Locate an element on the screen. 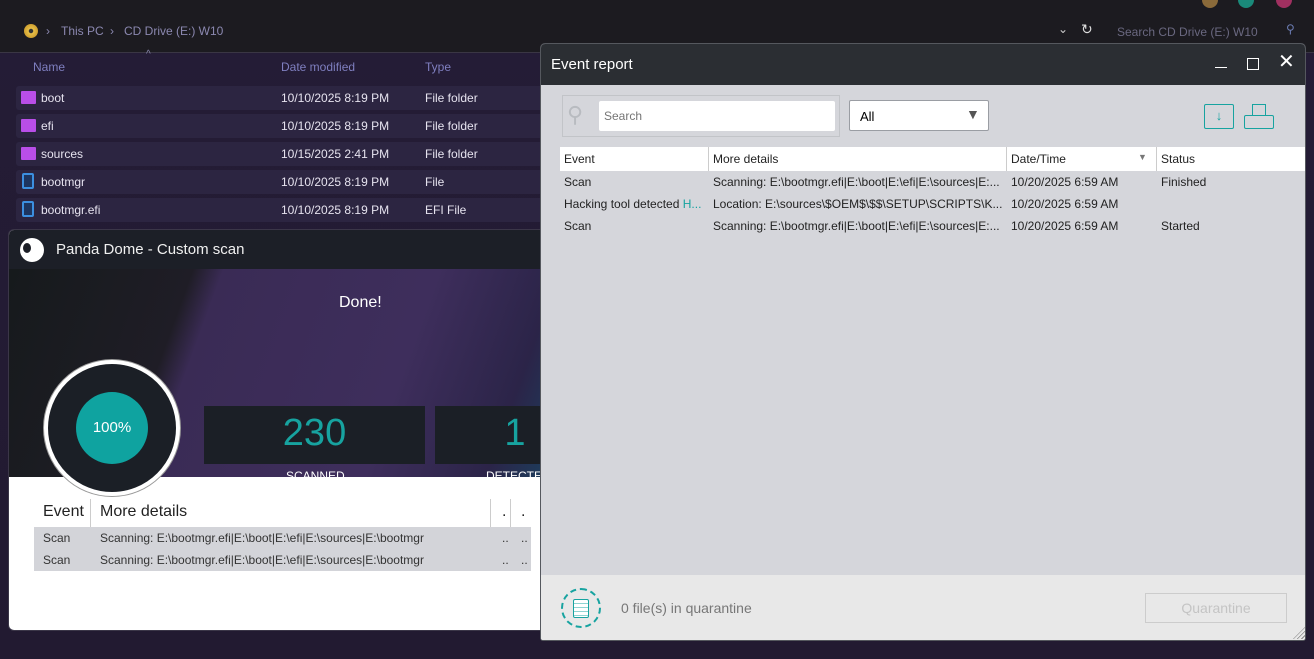  window-title: Panda Dome - Custom scan is located at coordinates (150, 249).